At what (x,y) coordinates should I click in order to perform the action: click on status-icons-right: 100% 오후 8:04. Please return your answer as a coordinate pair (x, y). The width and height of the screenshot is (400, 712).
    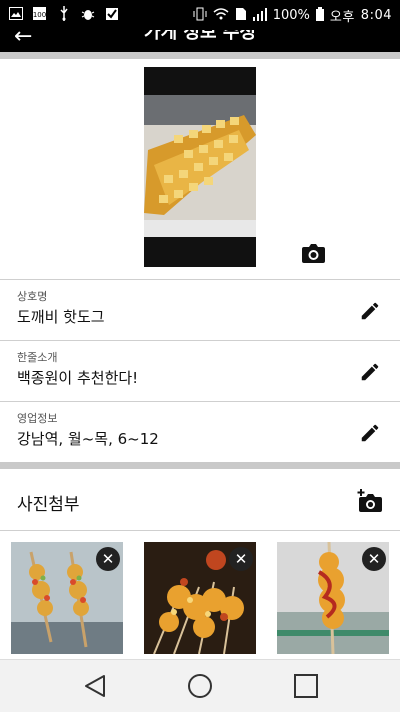
    Looking at the image, I should click on (292, 15).